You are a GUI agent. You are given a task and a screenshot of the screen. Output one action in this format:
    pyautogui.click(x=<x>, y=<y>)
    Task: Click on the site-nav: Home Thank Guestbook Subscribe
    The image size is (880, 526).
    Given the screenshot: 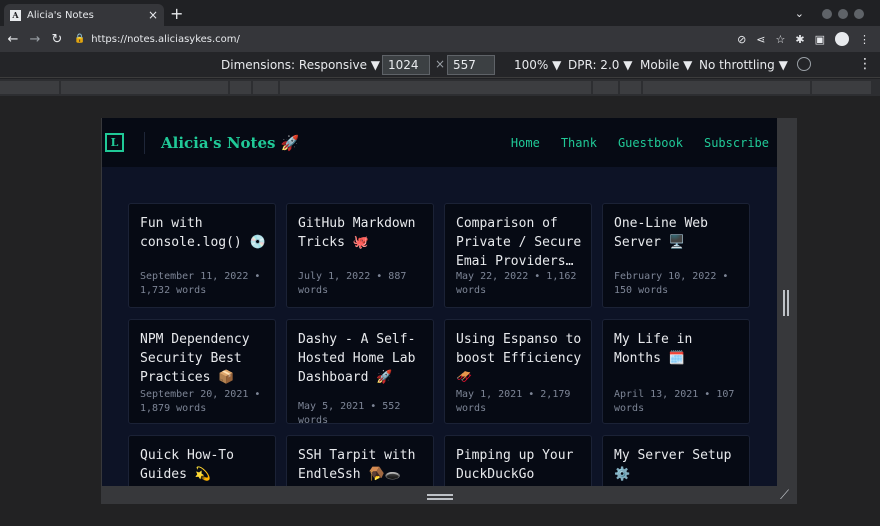 What is the action you would take?
    pyautogui.click(x=640, y=142)
    